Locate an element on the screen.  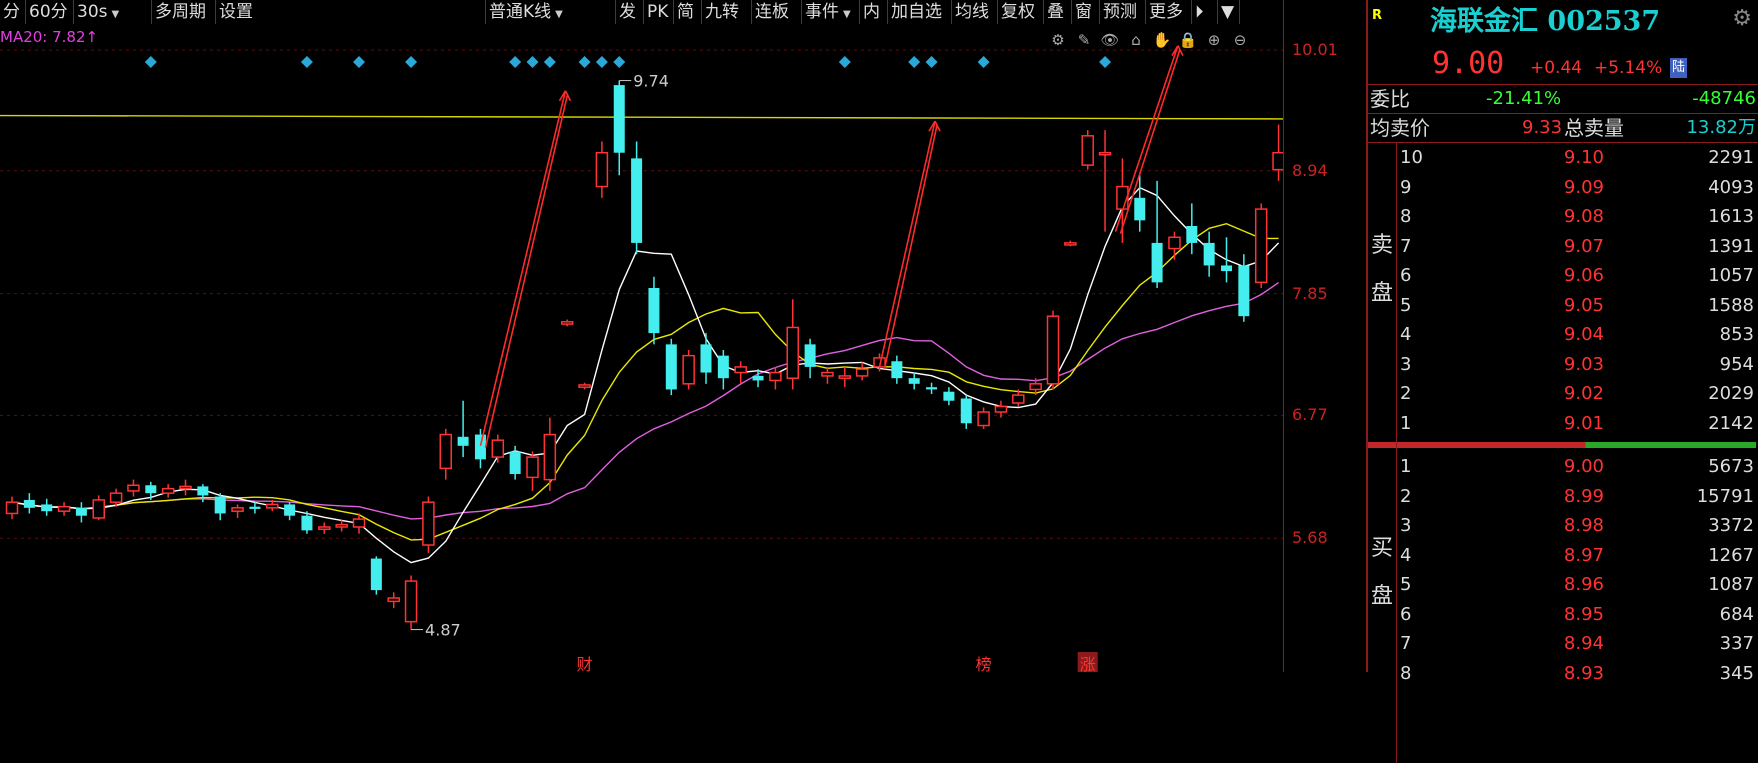
book-volume: 954 is located at coordinates (1736, 364).